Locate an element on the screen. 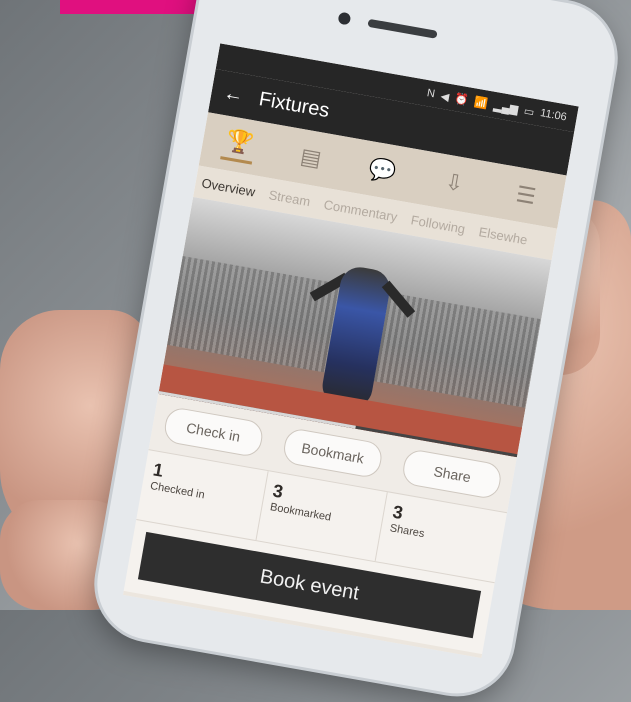 Image resolution: width=631 pixels, height=702 pixels. tab-commentary: Commentary is located at coordinates (361, 210).